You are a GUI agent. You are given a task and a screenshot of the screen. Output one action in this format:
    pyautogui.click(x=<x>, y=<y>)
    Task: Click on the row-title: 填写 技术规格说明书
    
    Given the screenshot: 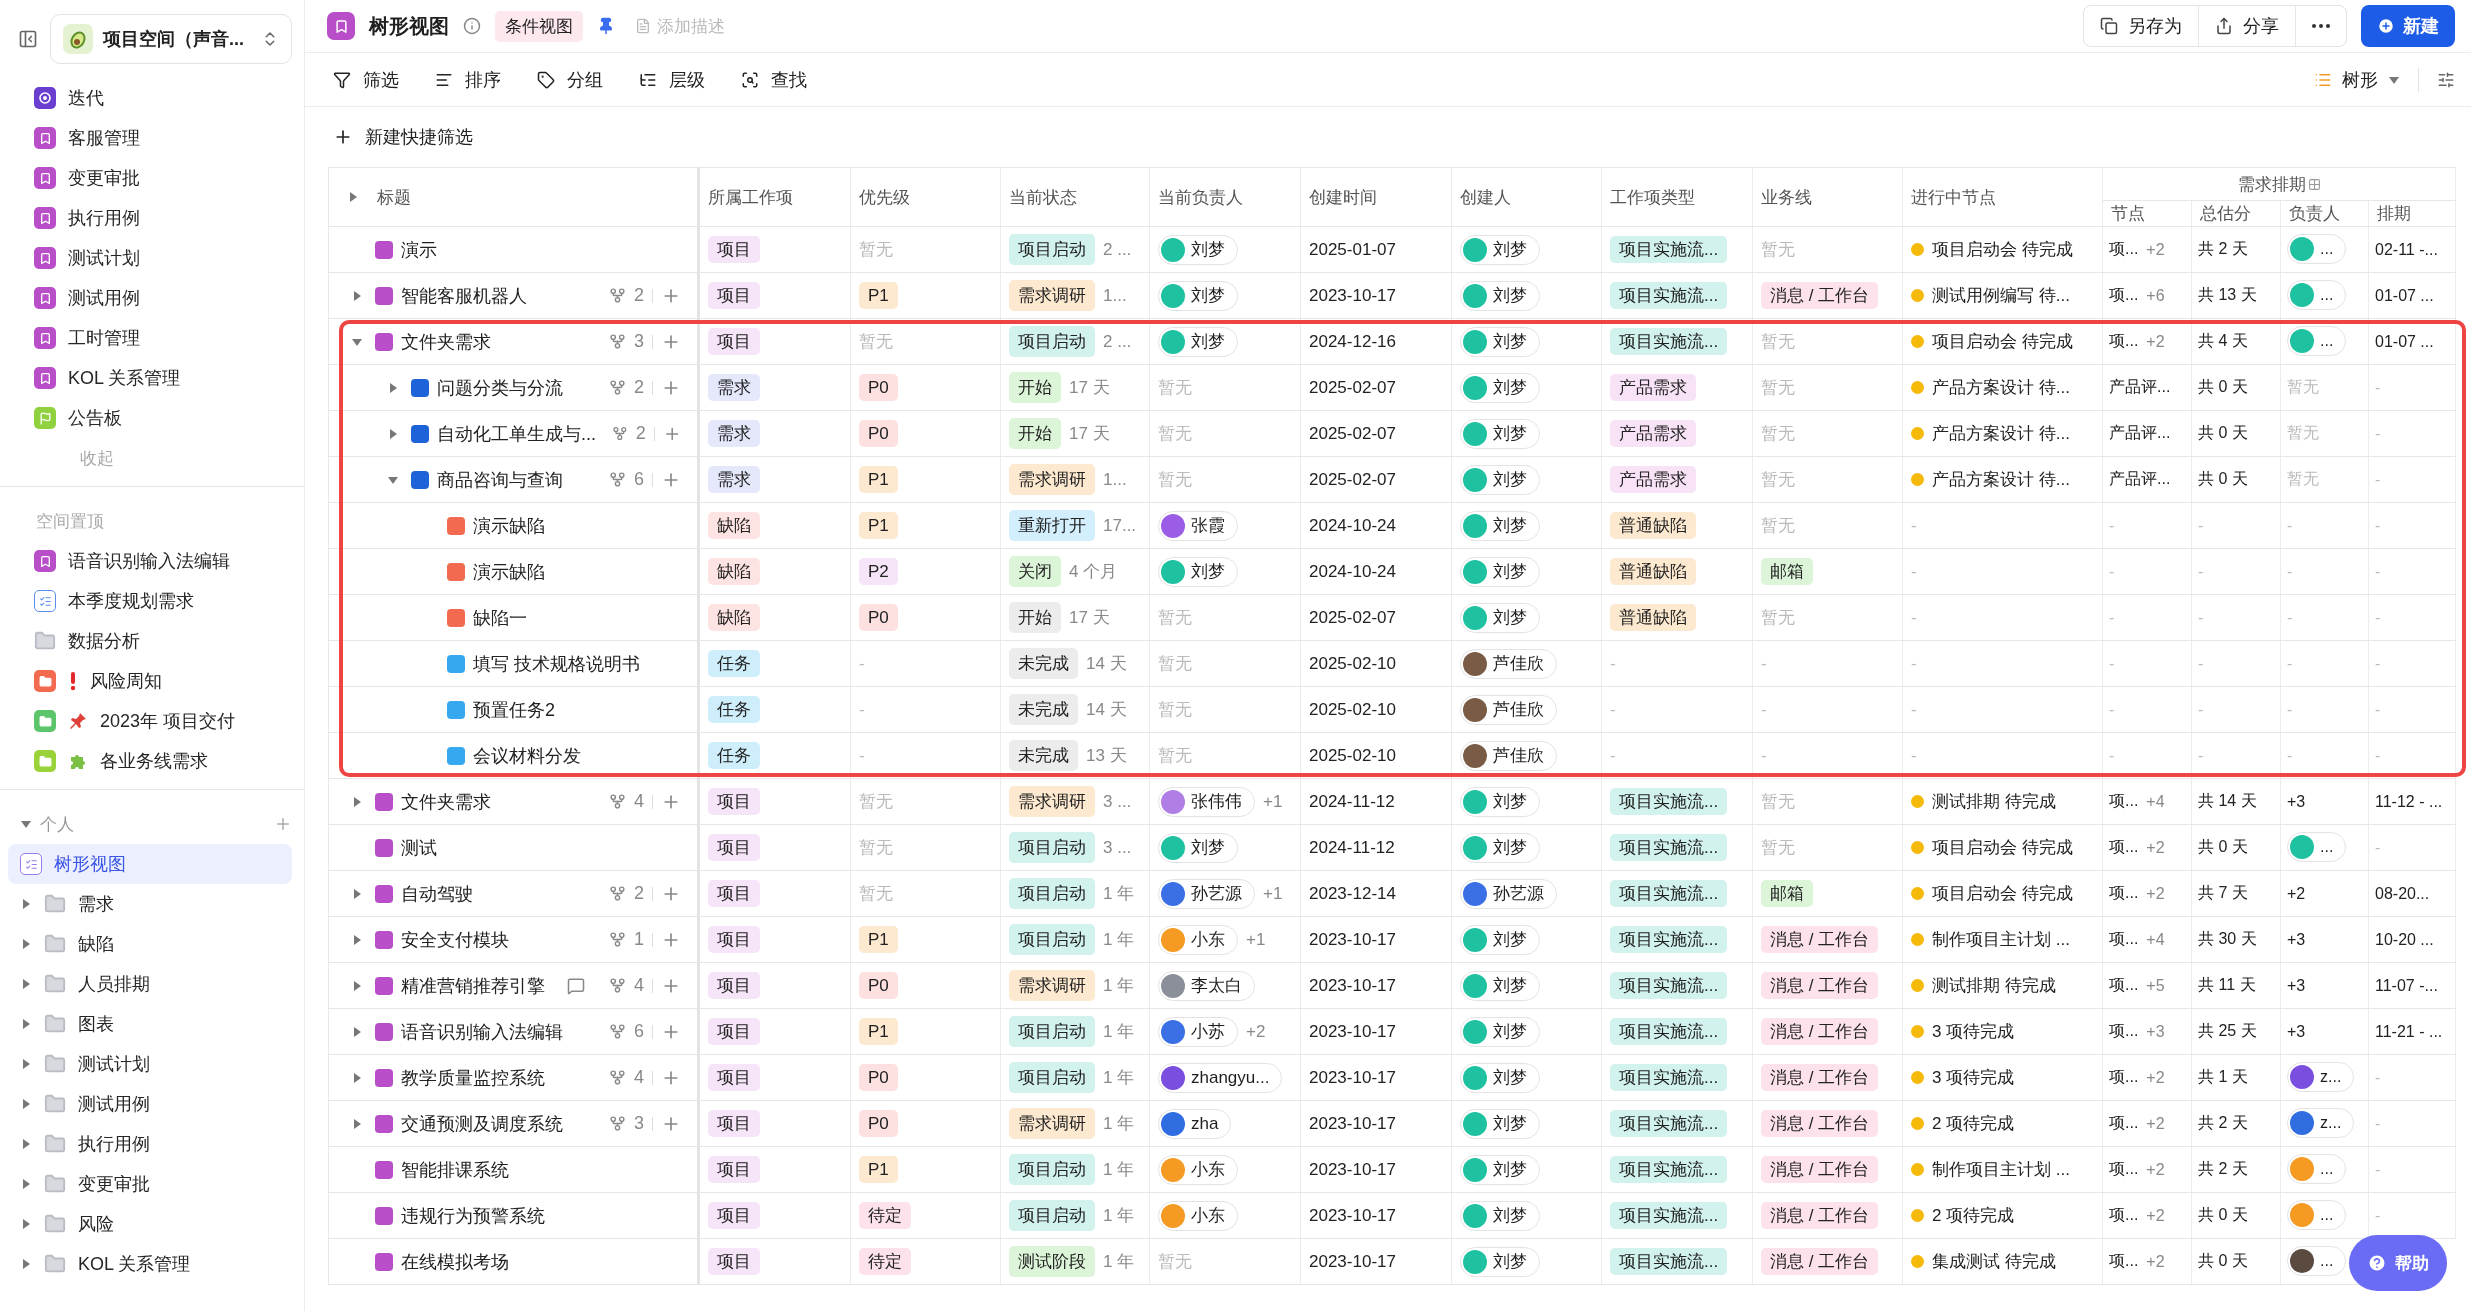 What is the action you would take?
    pyautogui.click(x=556, y=663)
    